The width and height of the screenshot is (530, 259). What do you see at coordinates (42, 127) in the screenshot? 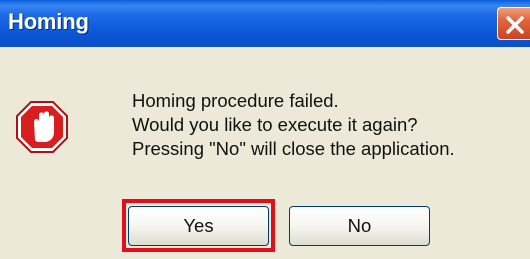
I see `stop-hand-icon` at bounding box center [42, 127].